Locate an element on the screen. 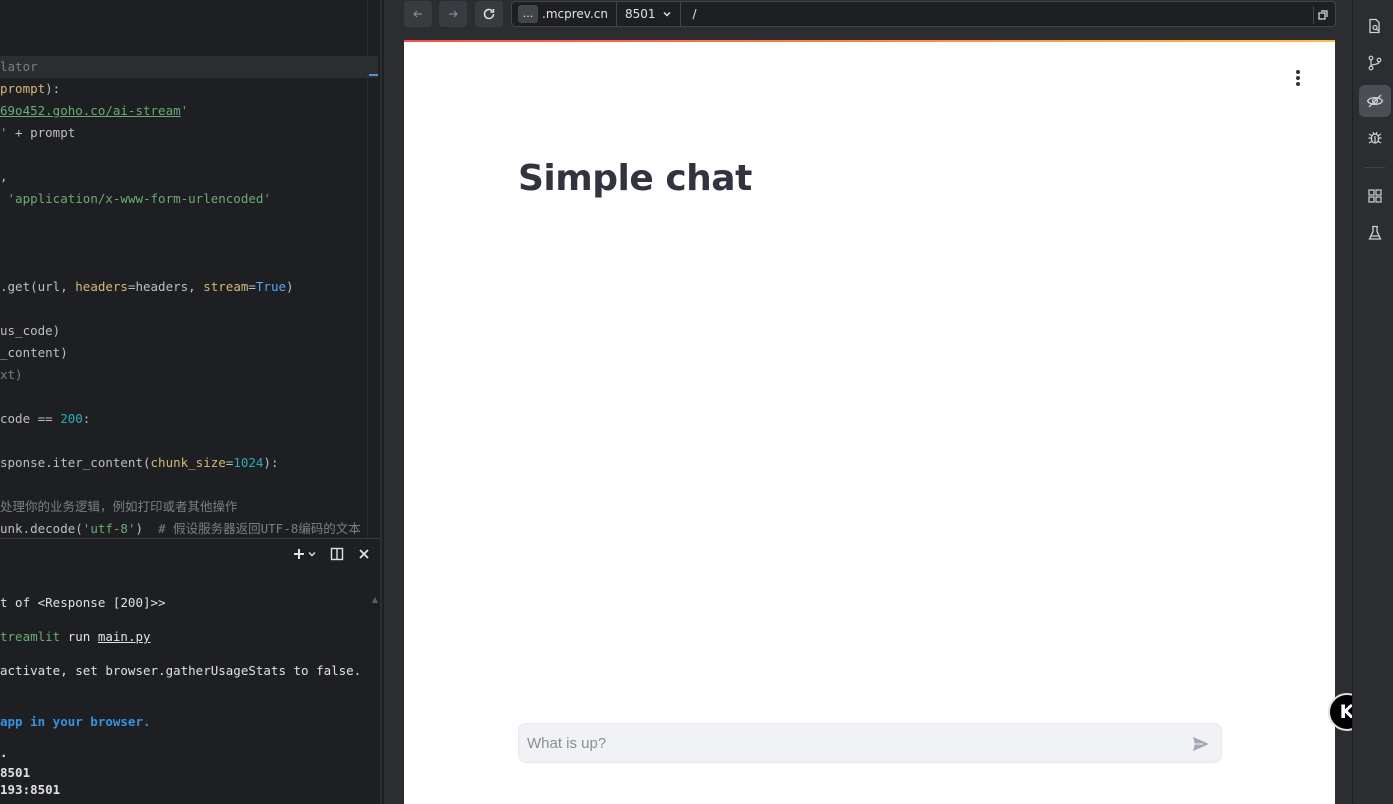 This screenshot has width=1393, height=804. terminal-token: t of <Response [200]>> is located at coordinates (83, 602).